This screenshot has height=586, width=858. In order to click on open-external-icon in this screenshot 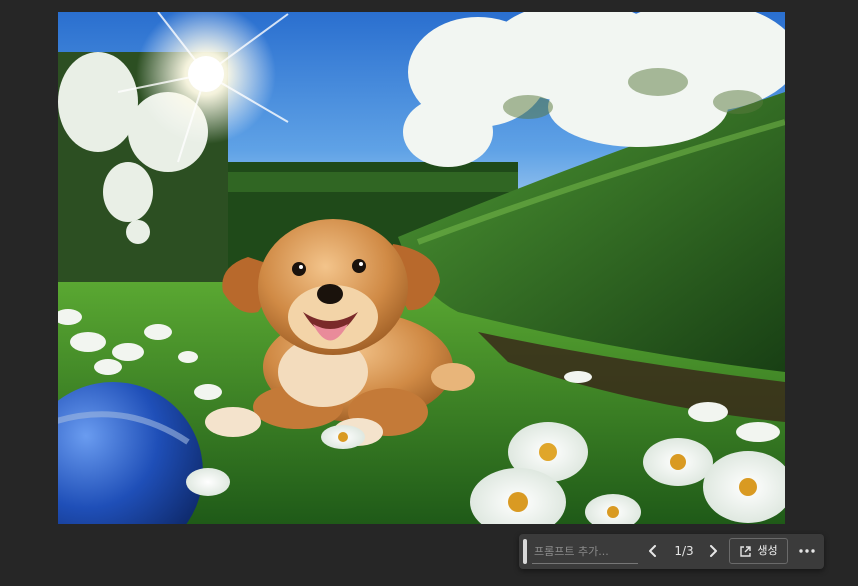, I will do `click(746, 551)`.